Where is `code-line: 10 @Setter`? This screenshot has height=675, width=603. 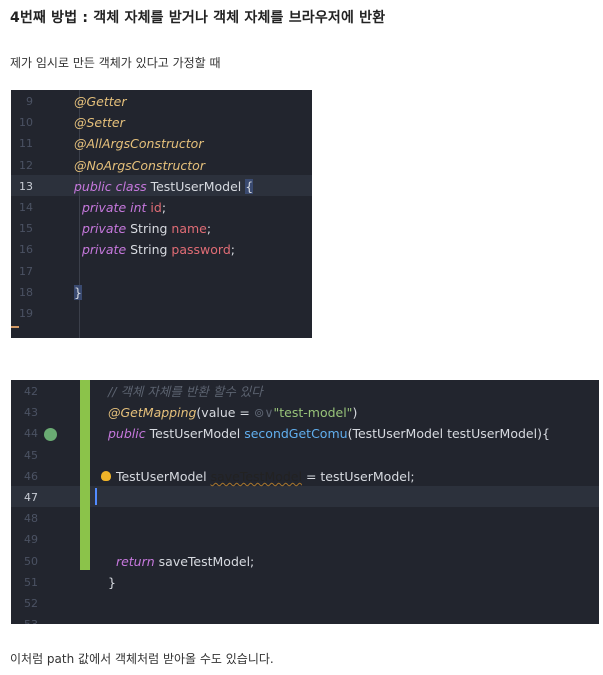 code-line: 10 @Setter is located at coordinates (161, 122).